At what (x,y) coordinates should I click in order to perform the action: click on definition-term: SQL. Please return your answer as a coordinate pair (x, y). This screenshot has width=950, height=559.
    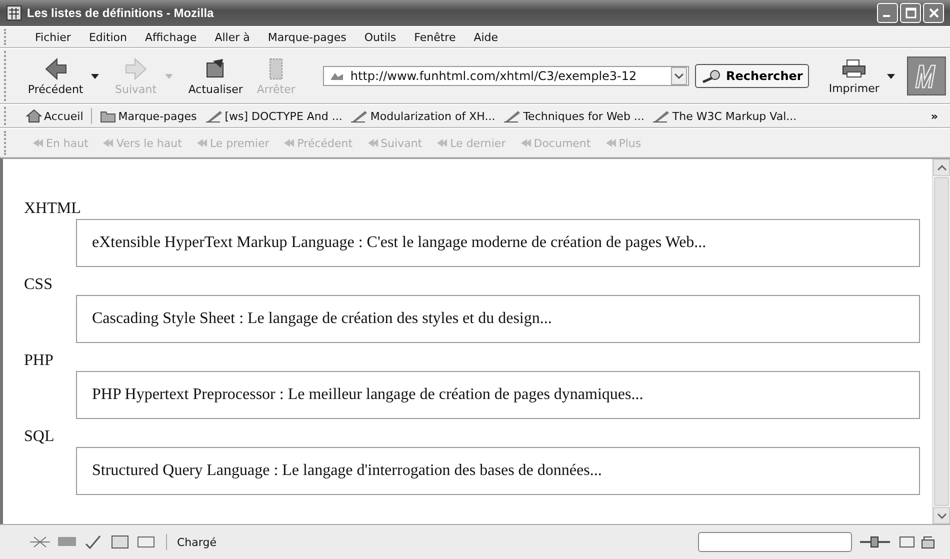
    Looking at the image, I should click on (40, 437).